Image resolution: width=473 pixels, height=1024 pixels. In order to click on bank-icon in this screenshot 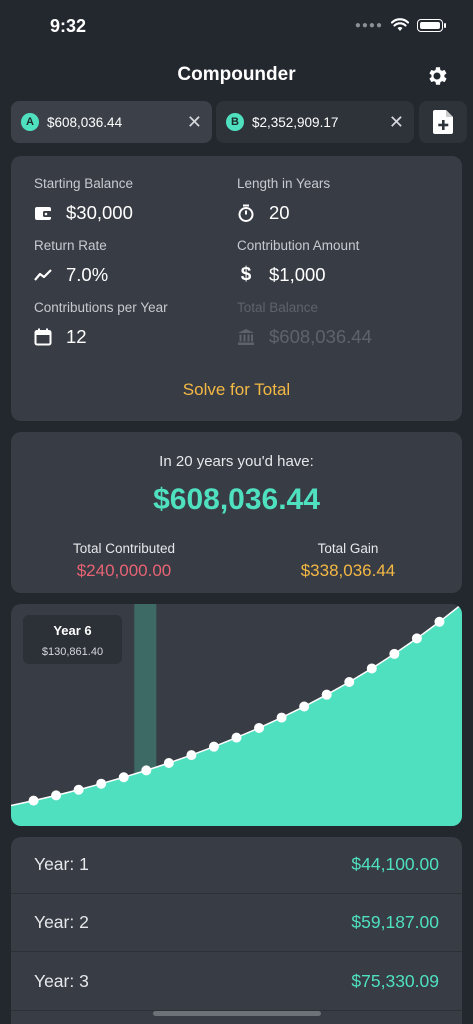, I will do `click(246, 337)`.